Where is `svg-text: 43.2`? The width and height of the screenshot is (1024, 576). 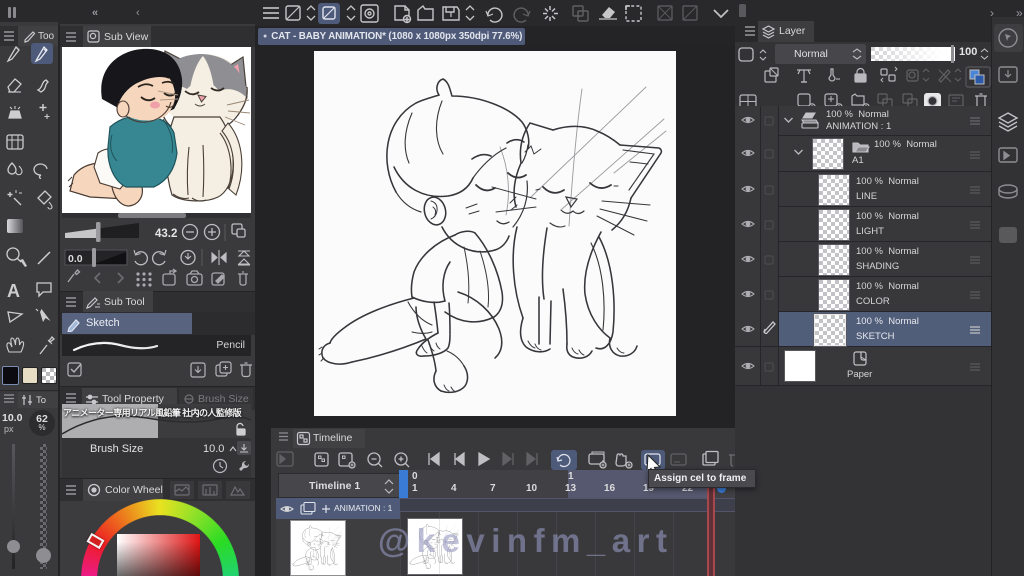 svg-text: 43.2 is located at coordinates (166, 234).